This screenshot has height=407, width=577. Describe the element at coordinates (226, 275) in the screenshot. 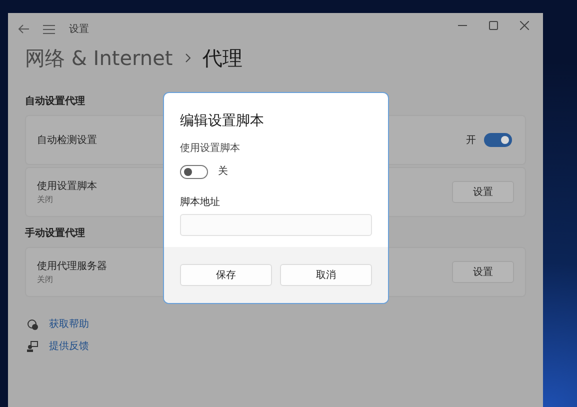

I see `dialog-button: 保存` at that location.